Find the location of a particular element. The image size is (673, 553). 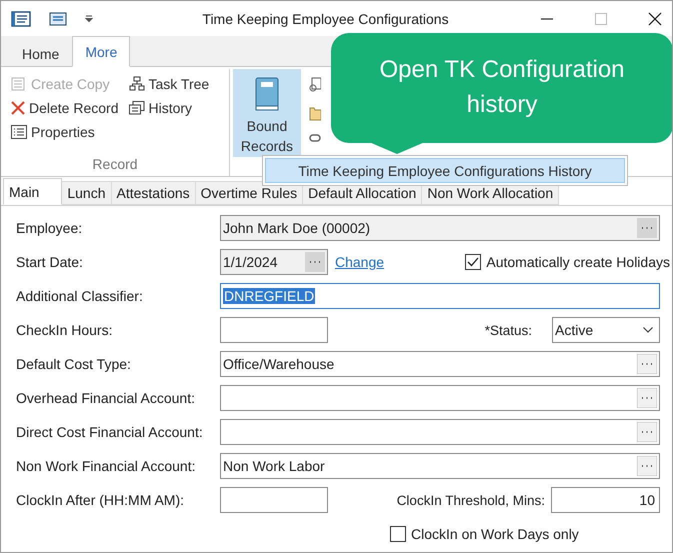

ribbon-tab: More is located at coordinates (101, 51).